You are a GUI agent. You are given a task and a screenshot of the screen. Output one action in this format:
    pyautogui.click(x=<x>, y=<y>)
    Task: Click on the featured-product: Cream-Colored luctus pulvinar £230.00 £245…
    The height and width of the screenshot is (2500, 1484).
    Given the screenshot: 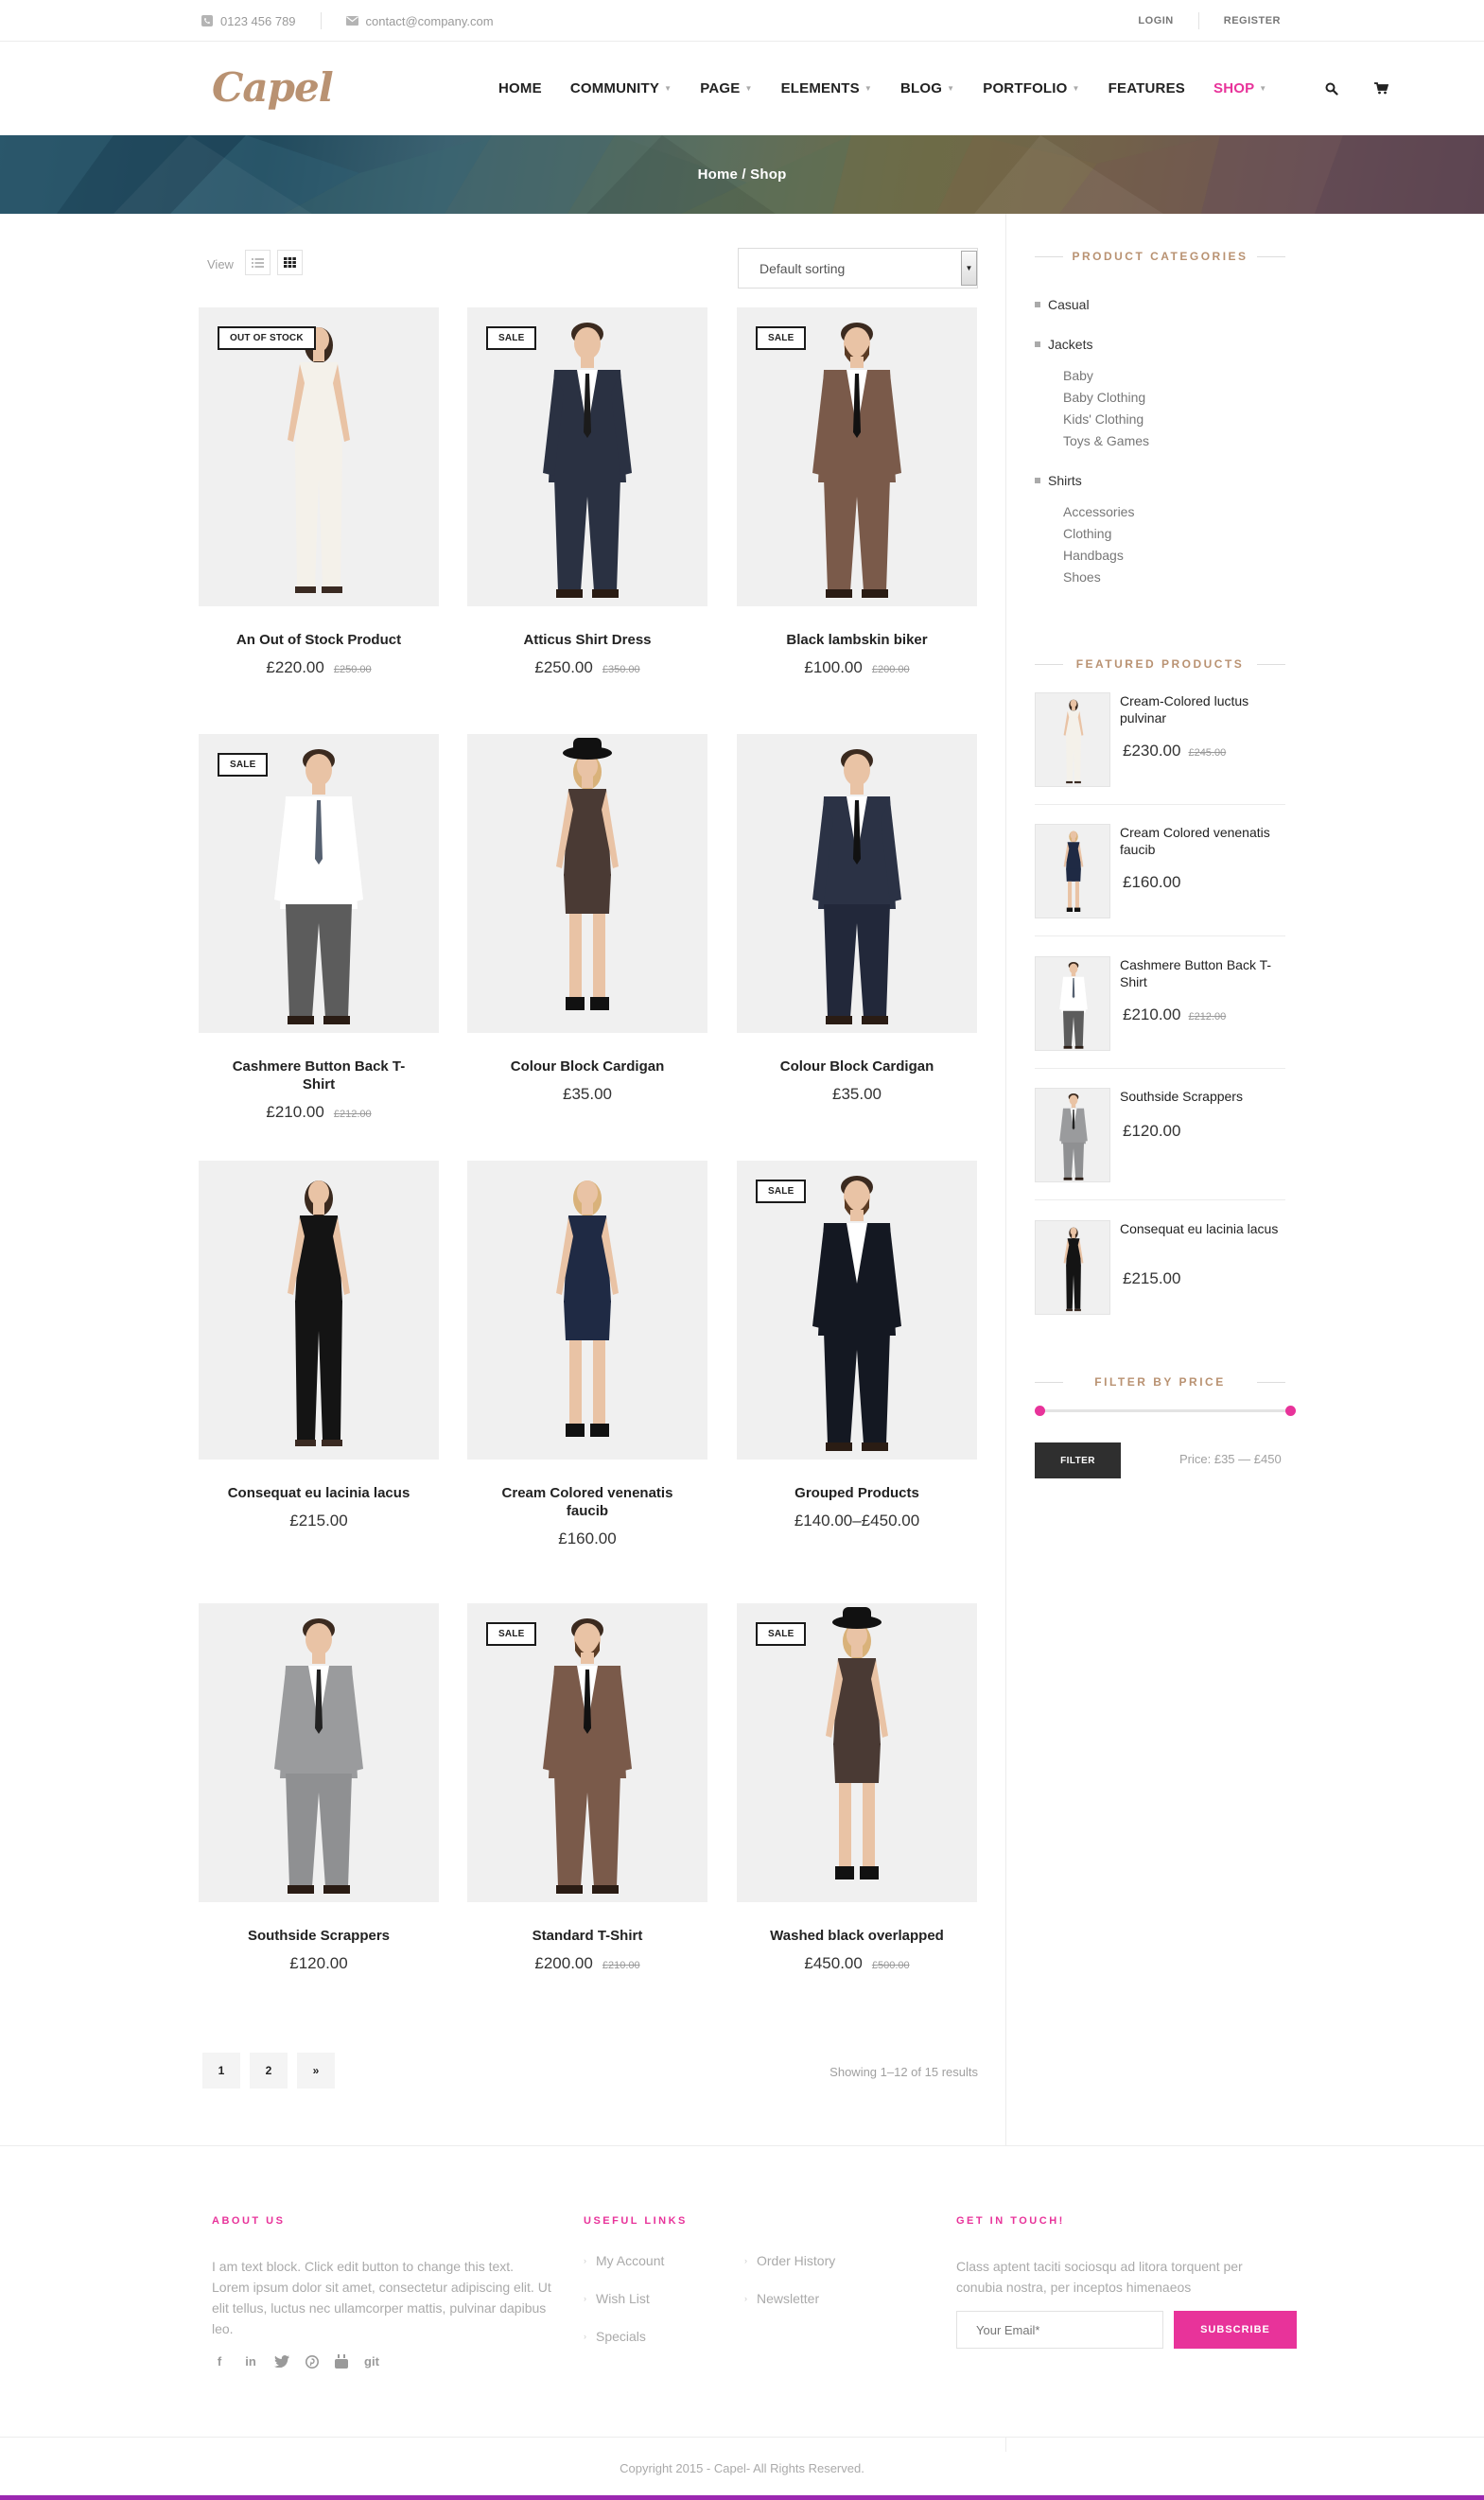 What is the action you would take?
    pyautogui.click(x=1160, y=739)
    